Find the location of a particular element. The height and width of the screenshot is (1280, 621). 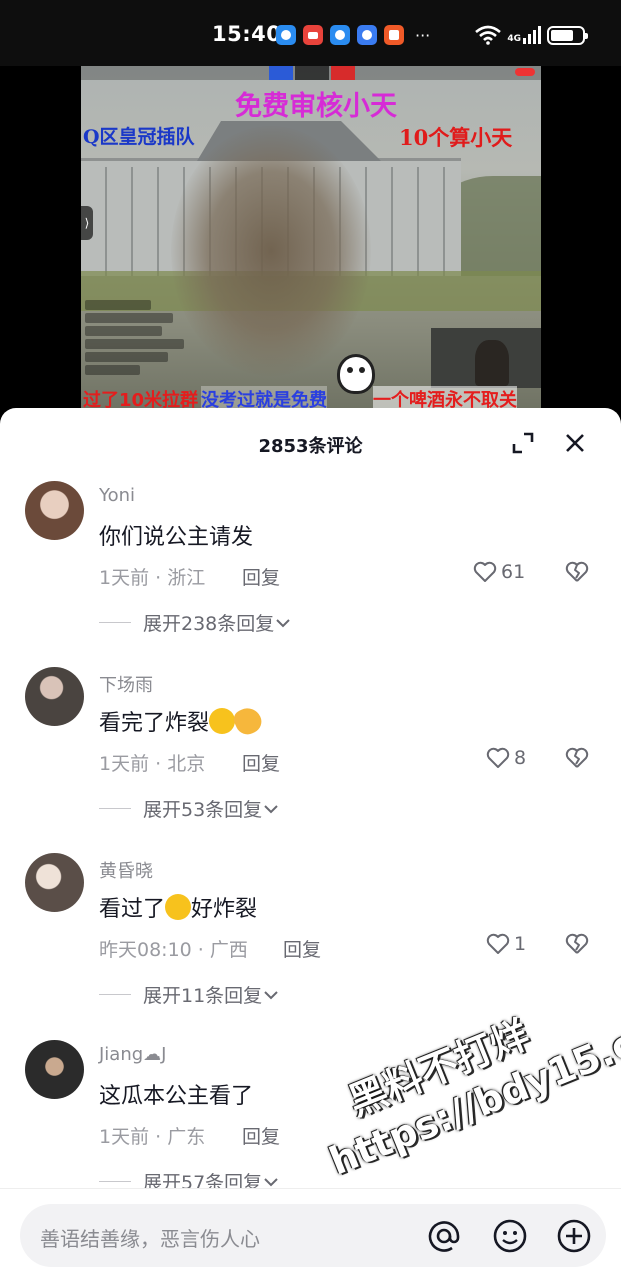

comment-text: 这瓜本公主看了 is located at coordinates (176, 1096).